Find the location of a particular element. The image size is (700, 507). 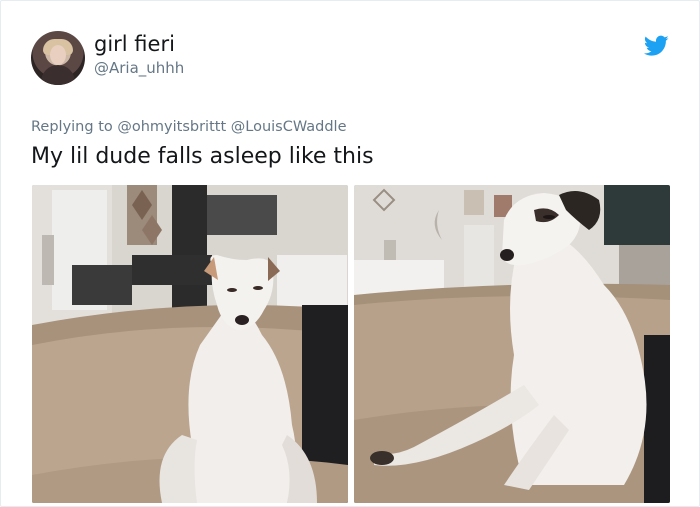

tweet-header: girl fieri @Aria_uhhh is located at coordinates (350, 59).